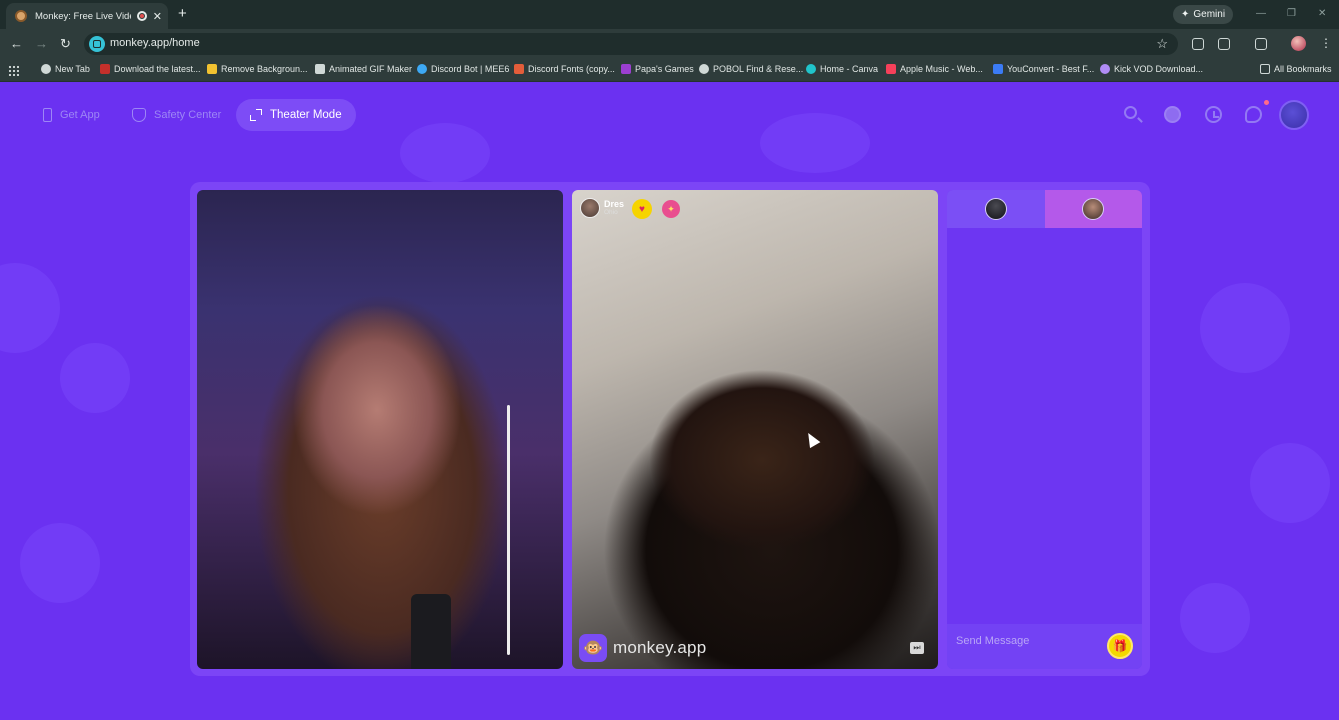  Describe the element at coordinates (996, 209) in the screenshot. I see `chat-tab-self` at that location.